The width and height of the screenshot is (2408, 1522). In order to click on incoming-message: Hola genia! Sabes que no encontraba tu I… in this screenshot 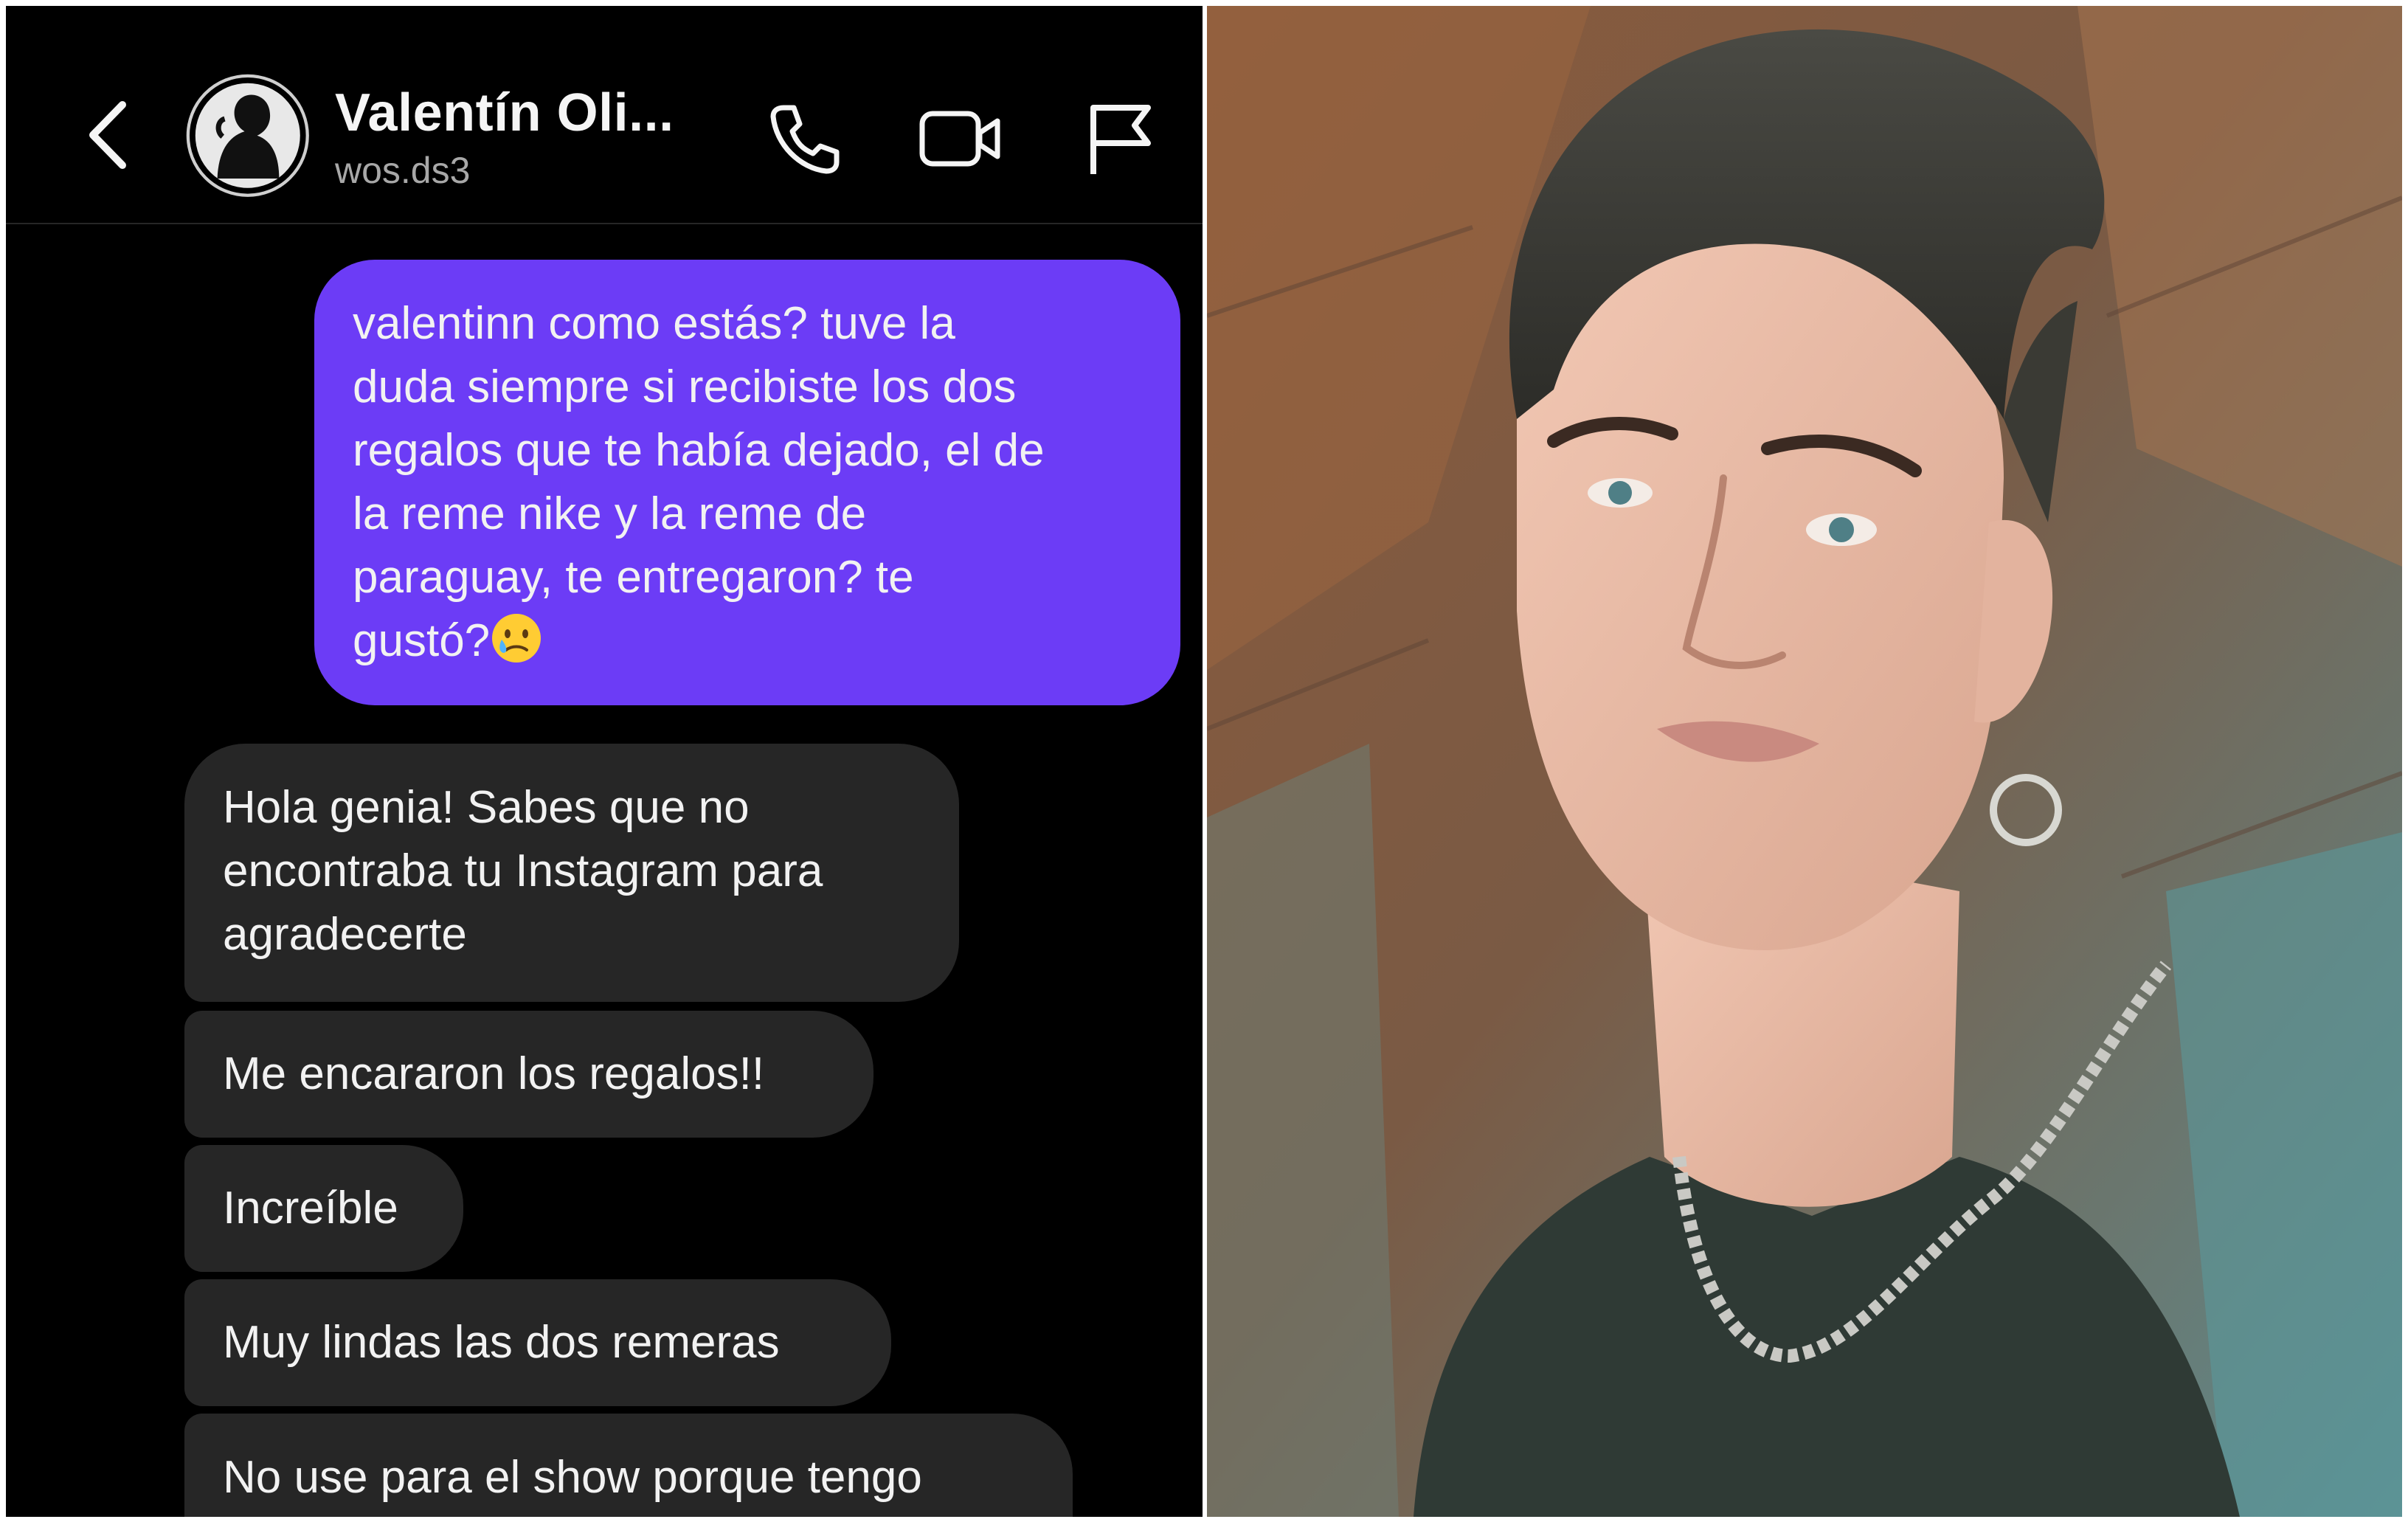, I will do `click(571, 873)`.